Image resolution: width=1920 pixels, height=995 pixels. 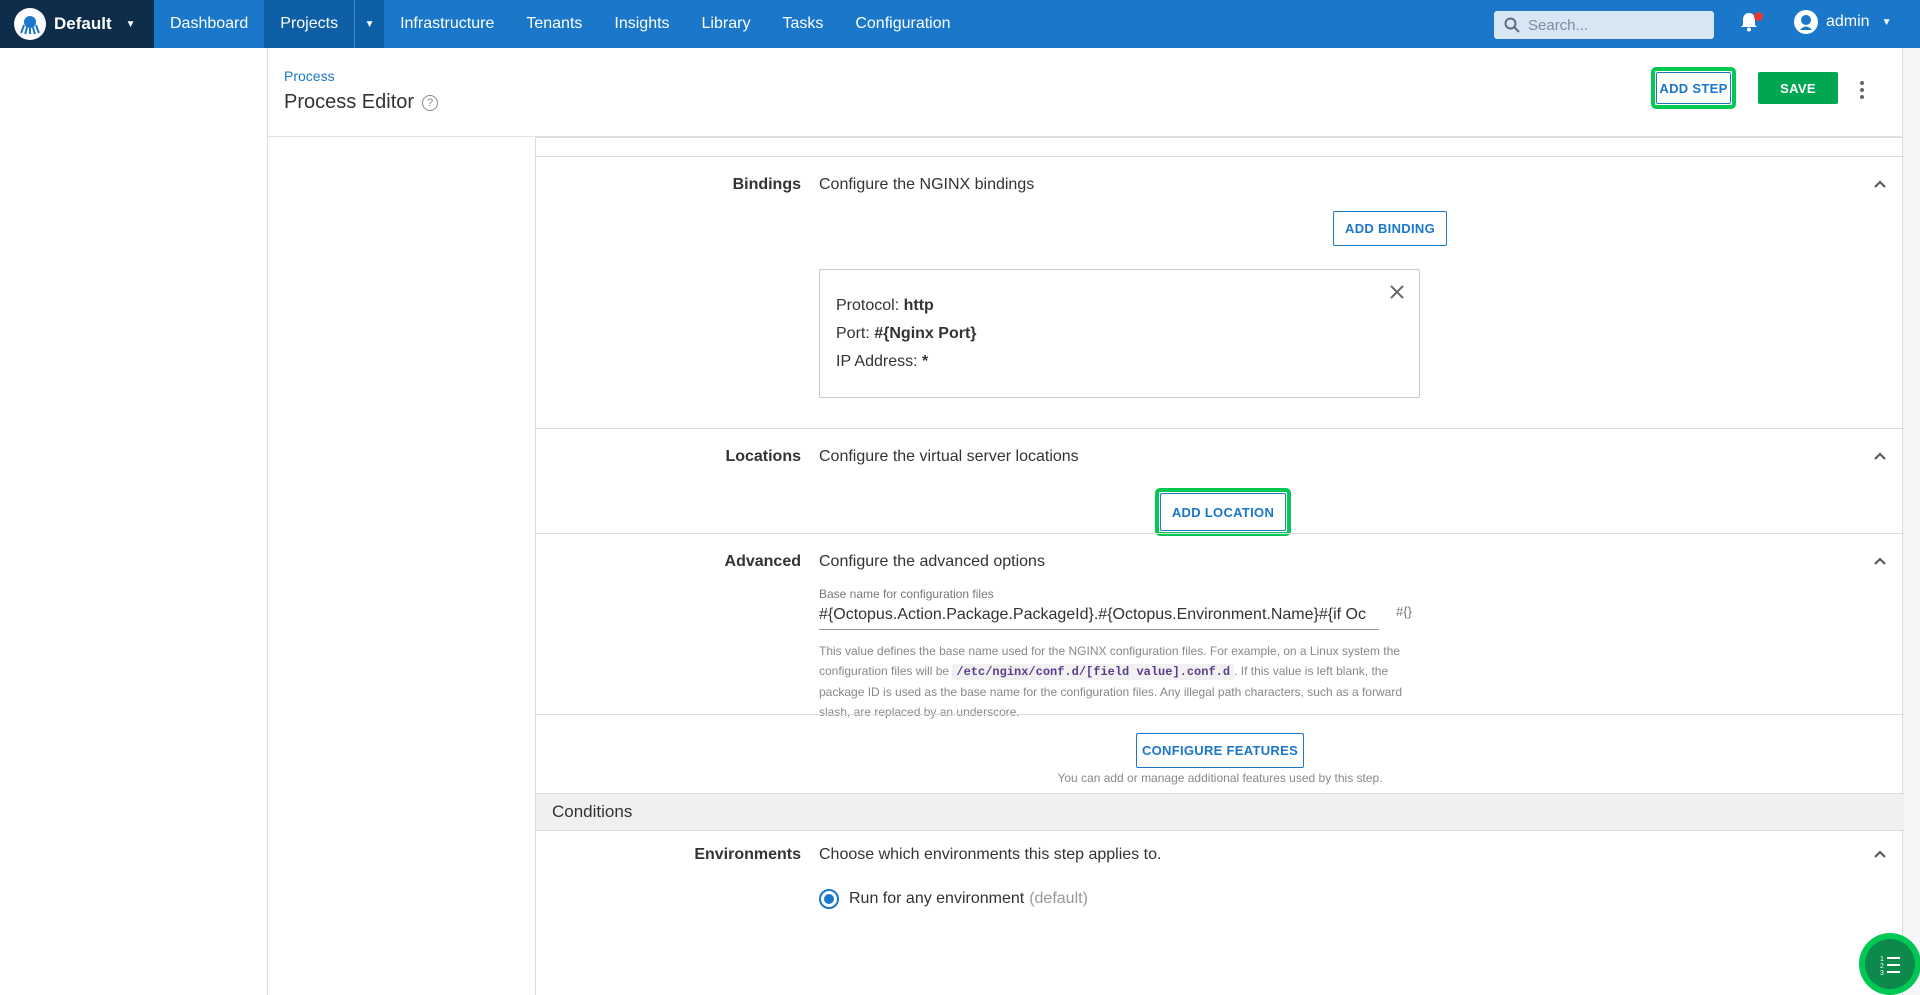 I want to click on breadcrumb: Process, so click(x=309, y=76).